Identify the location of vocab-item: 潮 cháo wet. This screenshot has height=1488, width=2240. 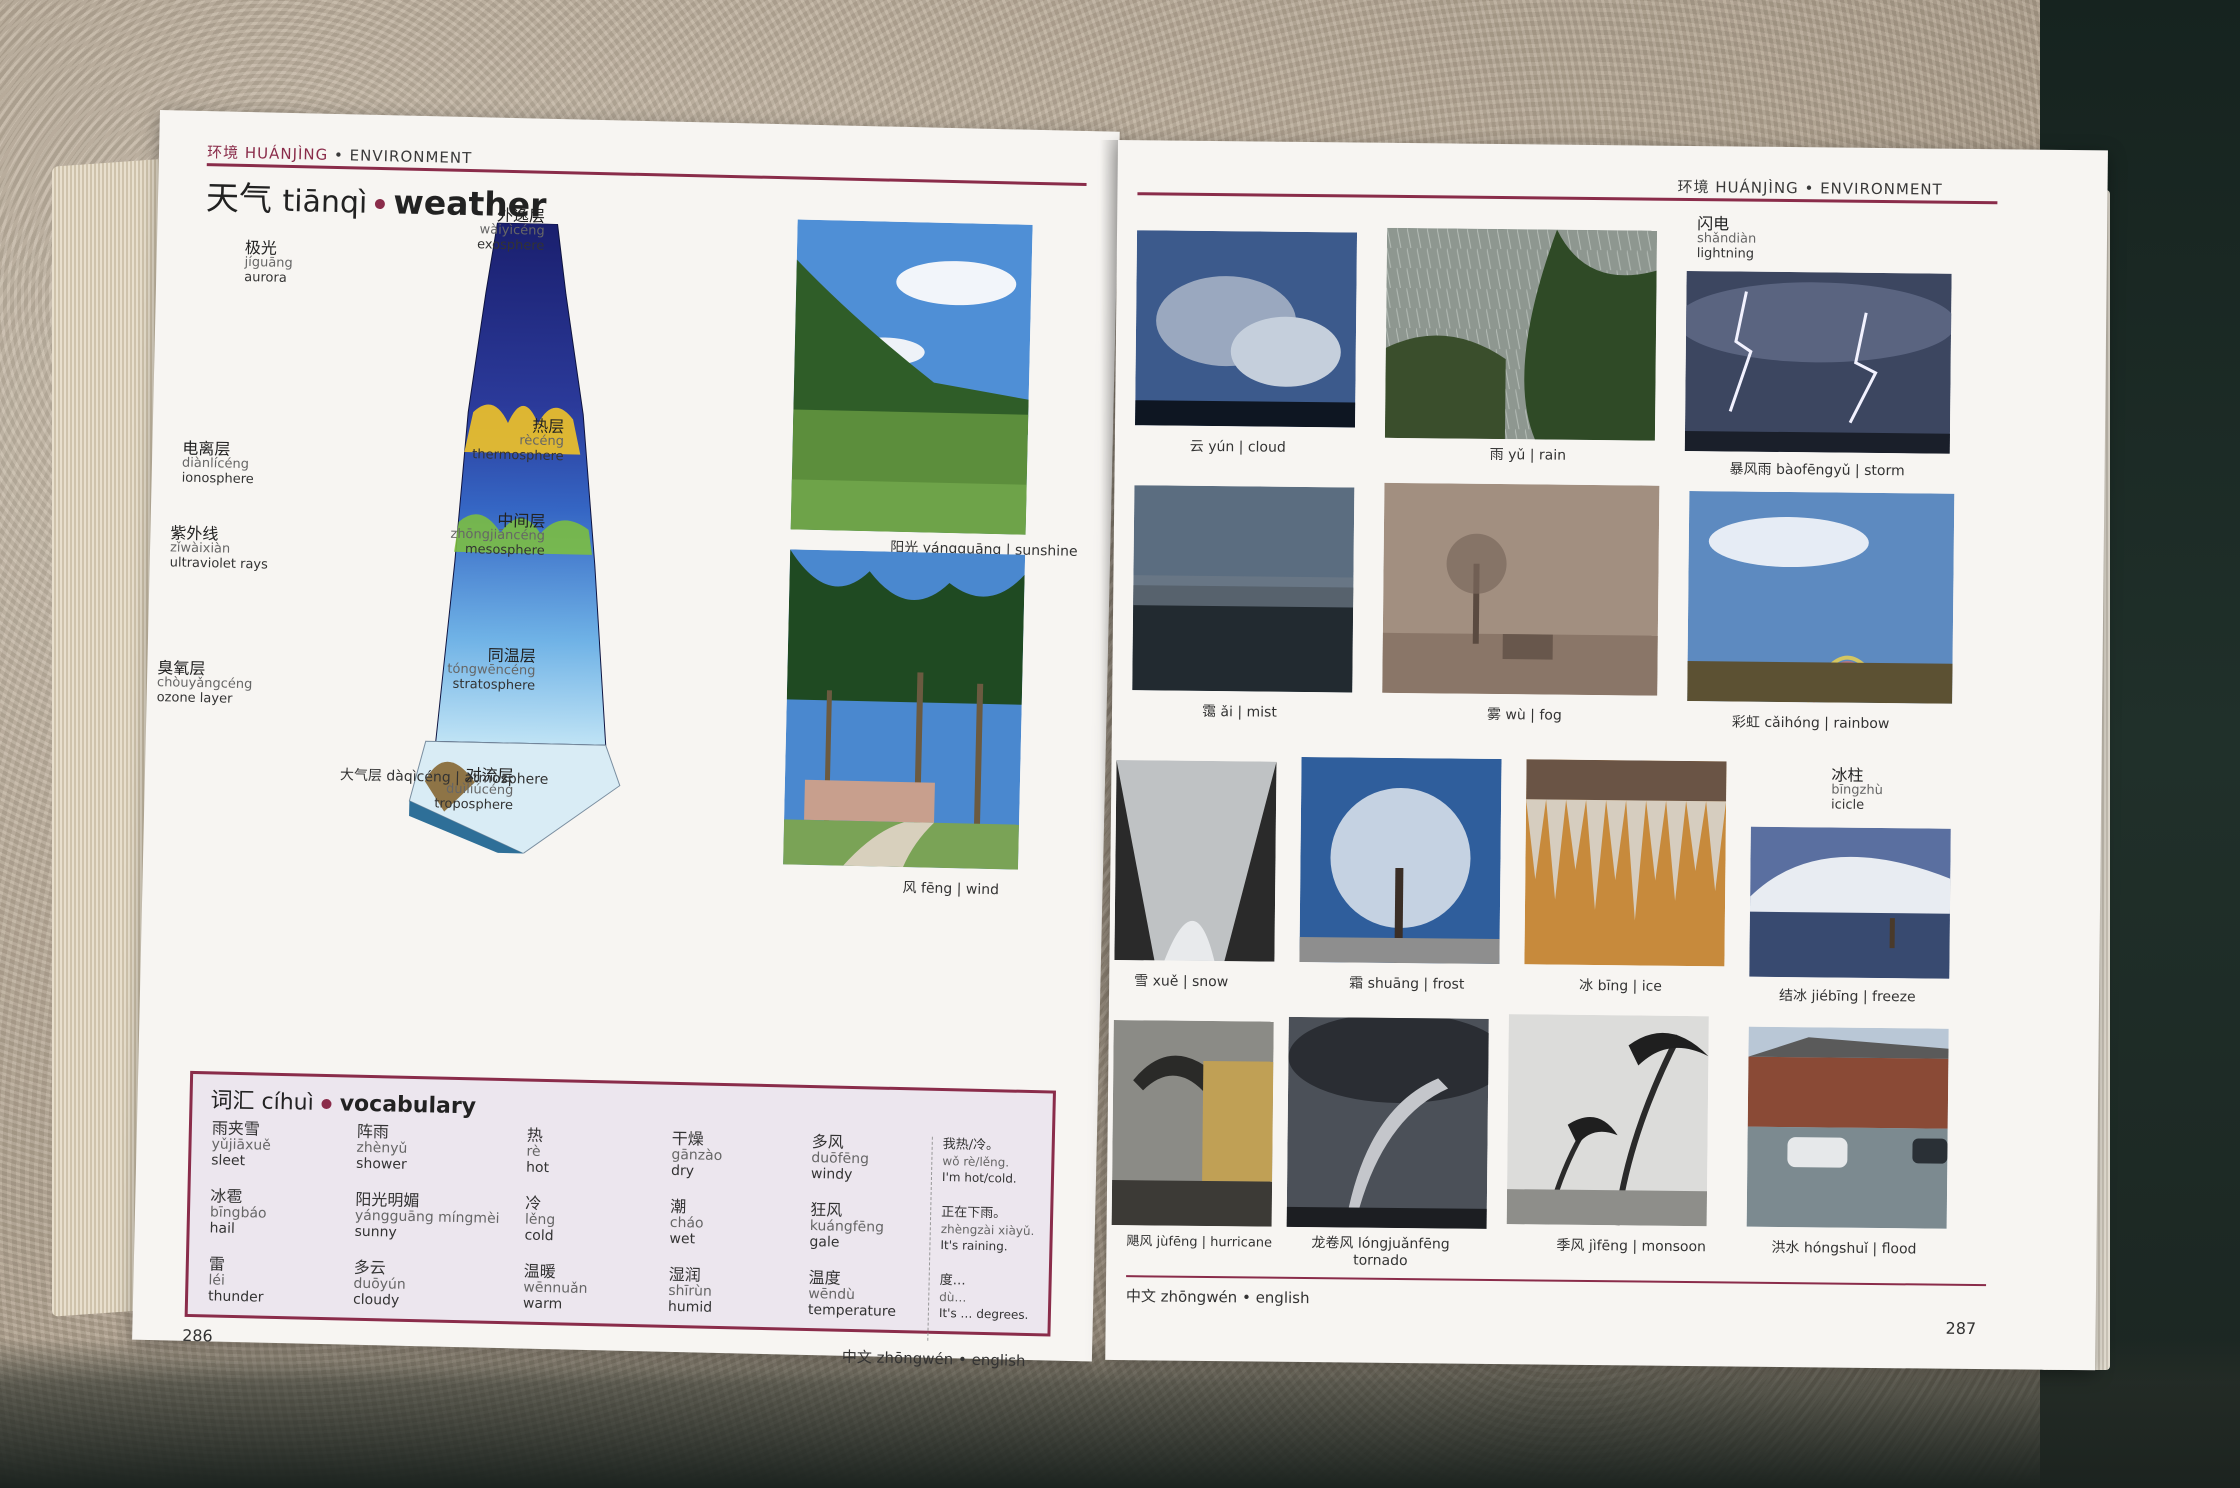
(686, 1222).